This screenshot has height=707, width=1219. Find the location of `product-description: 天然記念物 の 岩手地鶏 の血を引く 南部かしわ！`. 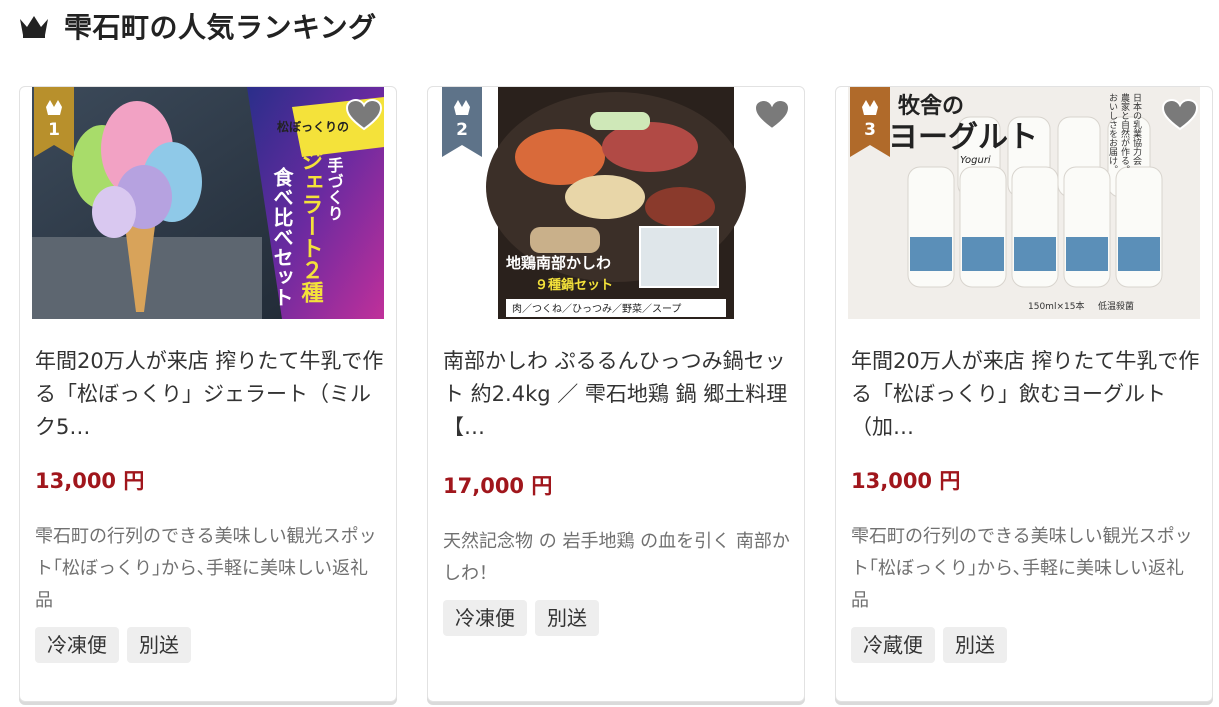

product-description: 天然記念物 の 岩手地鶏 の血を引く 南部かしわ！ is located at coordinates (616, 557).